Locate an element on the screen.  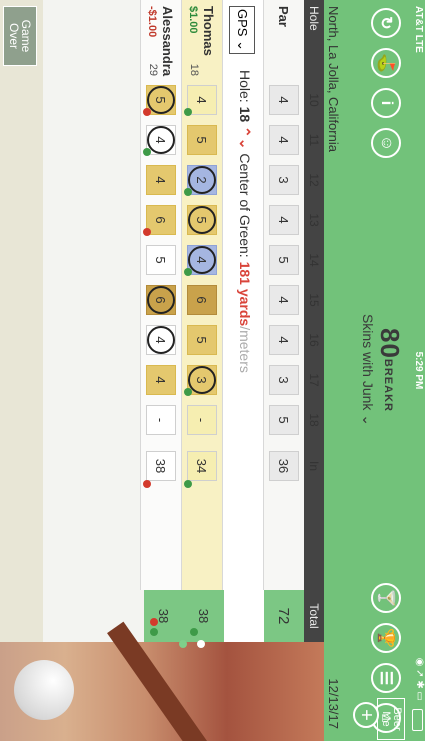
in-label: In is located at coordinates (314, 465).